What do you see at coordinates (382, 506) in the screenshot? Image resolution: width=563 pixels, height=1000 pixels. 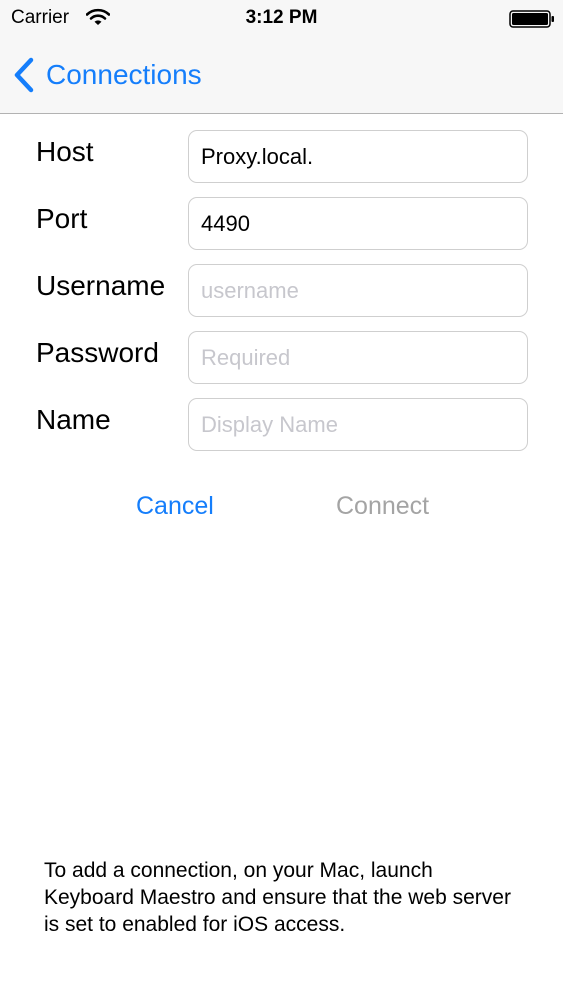 I see `connect-button: Connect` at bounding box center [382, 506].